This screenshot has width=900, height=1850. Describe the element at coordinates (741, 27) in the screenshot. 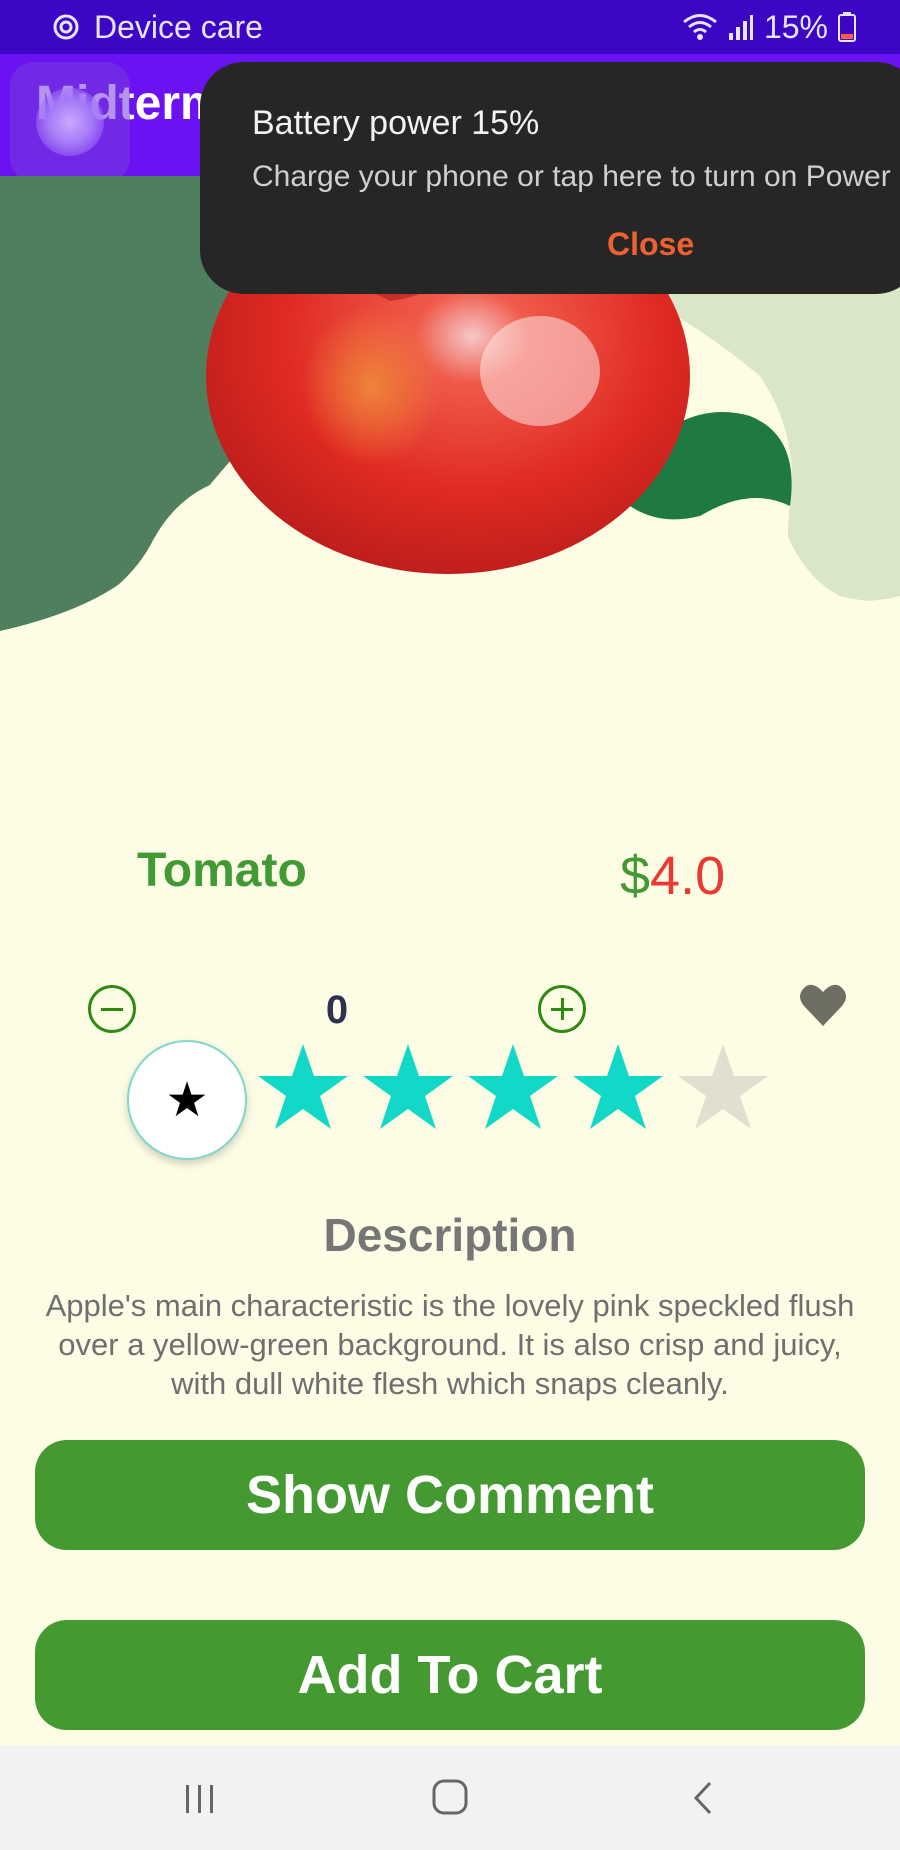

I see `signal-icon` at that location.